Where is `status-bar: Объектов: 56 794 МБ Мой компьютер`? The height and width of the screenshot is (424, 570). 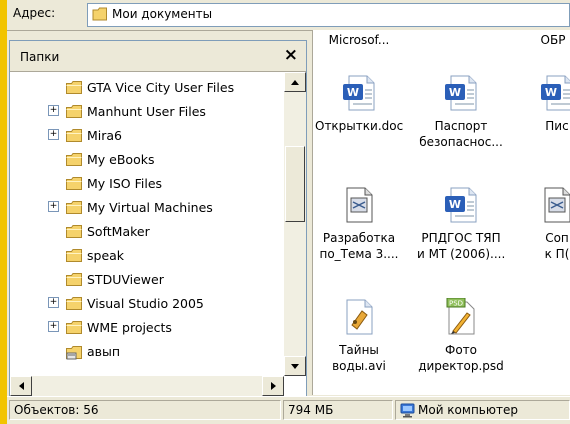 status-bar: Объектов: 56 794 МБ Мой компьютер is located at coordinates (288, 410).